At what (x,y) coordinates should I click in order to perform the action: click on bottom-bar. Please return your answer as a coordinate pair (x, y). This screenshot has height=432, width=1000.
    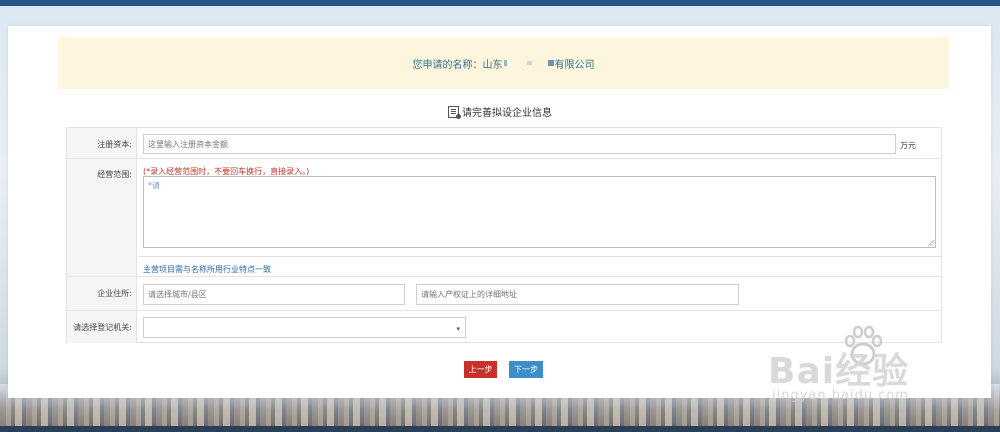
    Looking at the image, I should click on (500, 429).